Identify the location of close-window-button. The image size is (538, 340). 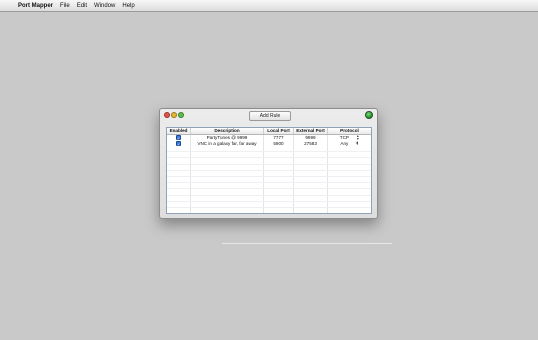
(167, 115).